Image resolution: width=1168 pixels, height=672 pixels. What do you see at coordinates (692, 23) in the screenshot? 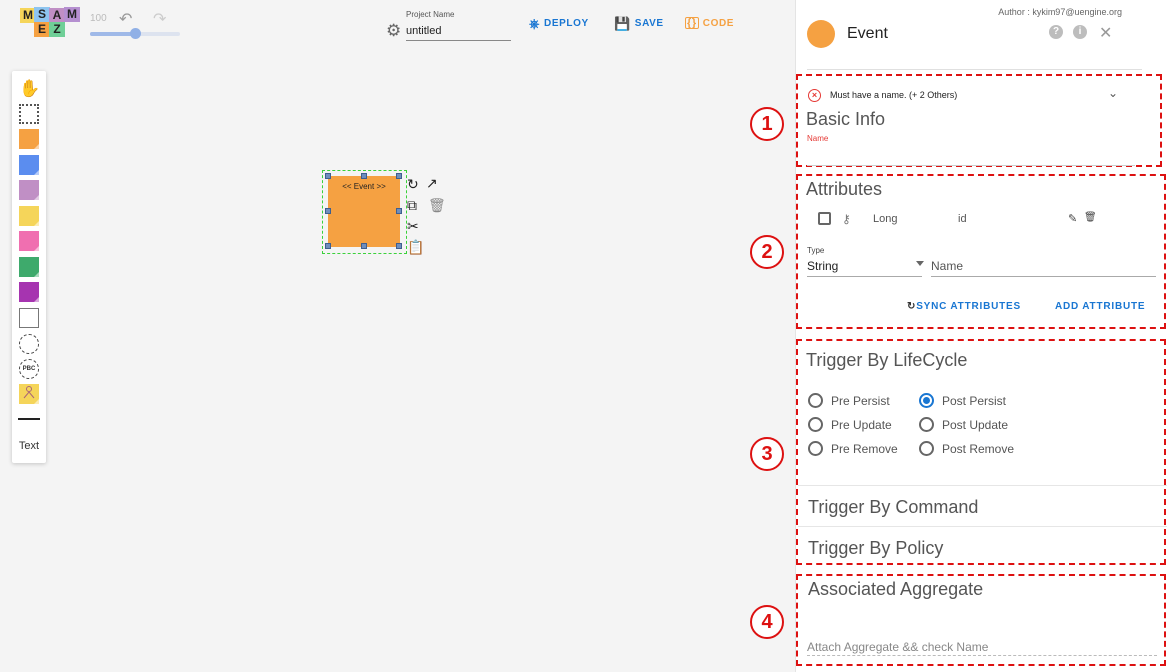
I see `code-brackets-icon: {}` at bounding box center [692, 23].